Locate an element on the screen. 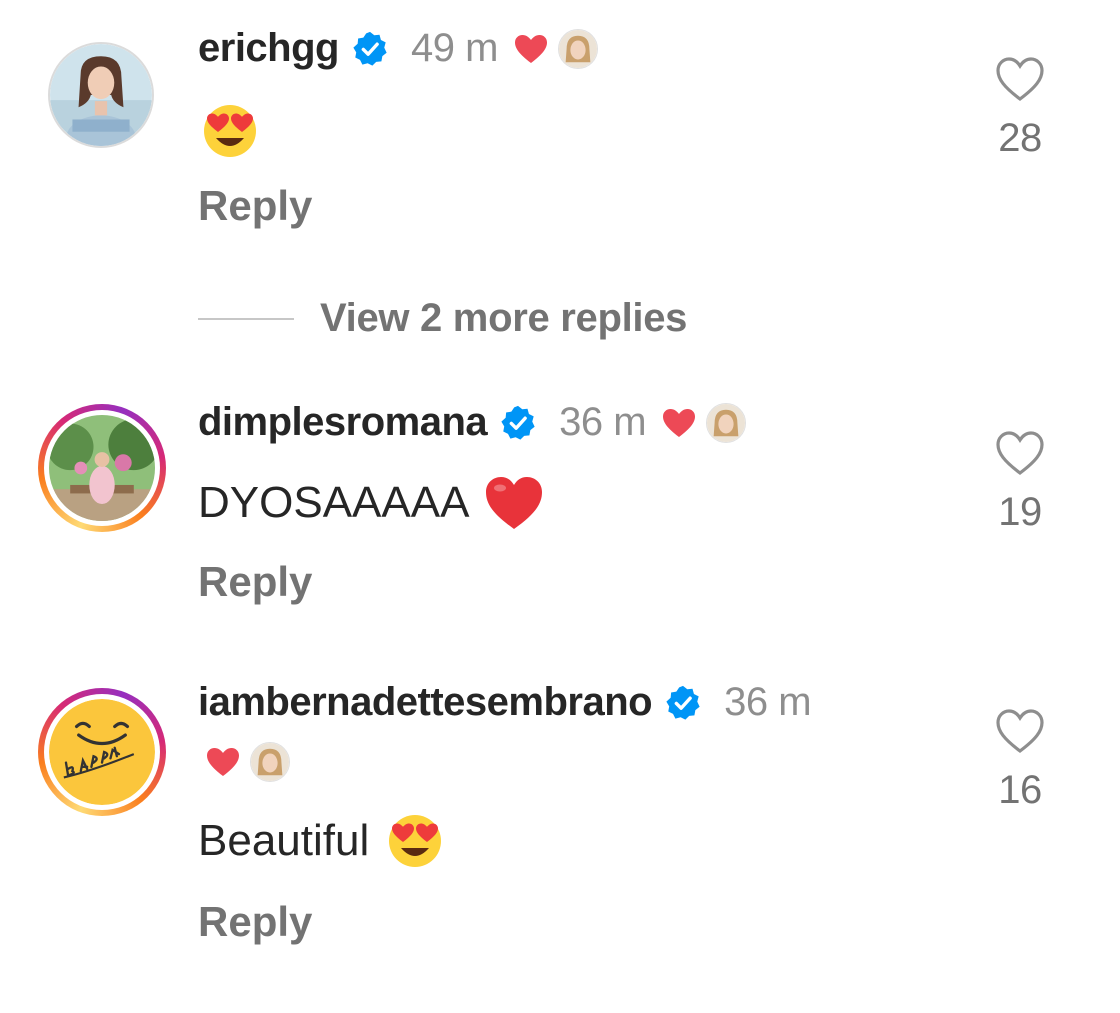 The width and height of the screenshot is (1120, 1013). comment-header: erichgg 49 m is located at coordinates (398, 48).